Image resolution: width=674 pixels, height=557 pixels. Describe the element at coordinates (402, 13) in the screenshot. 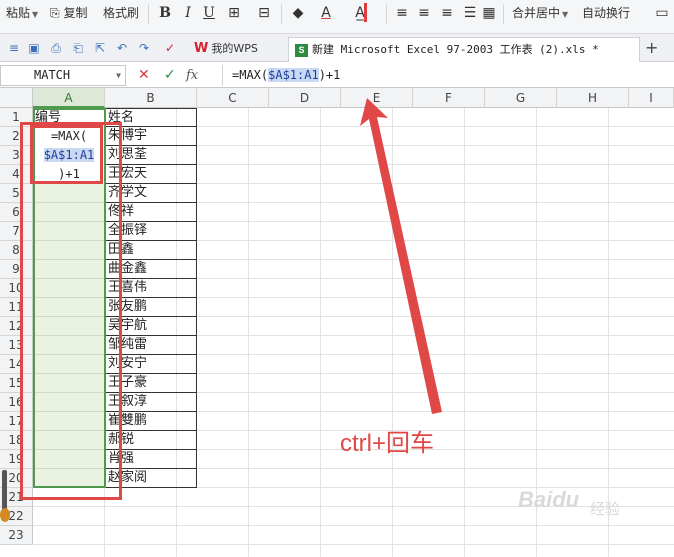

I see `align-top-icon: ≡` at that location.